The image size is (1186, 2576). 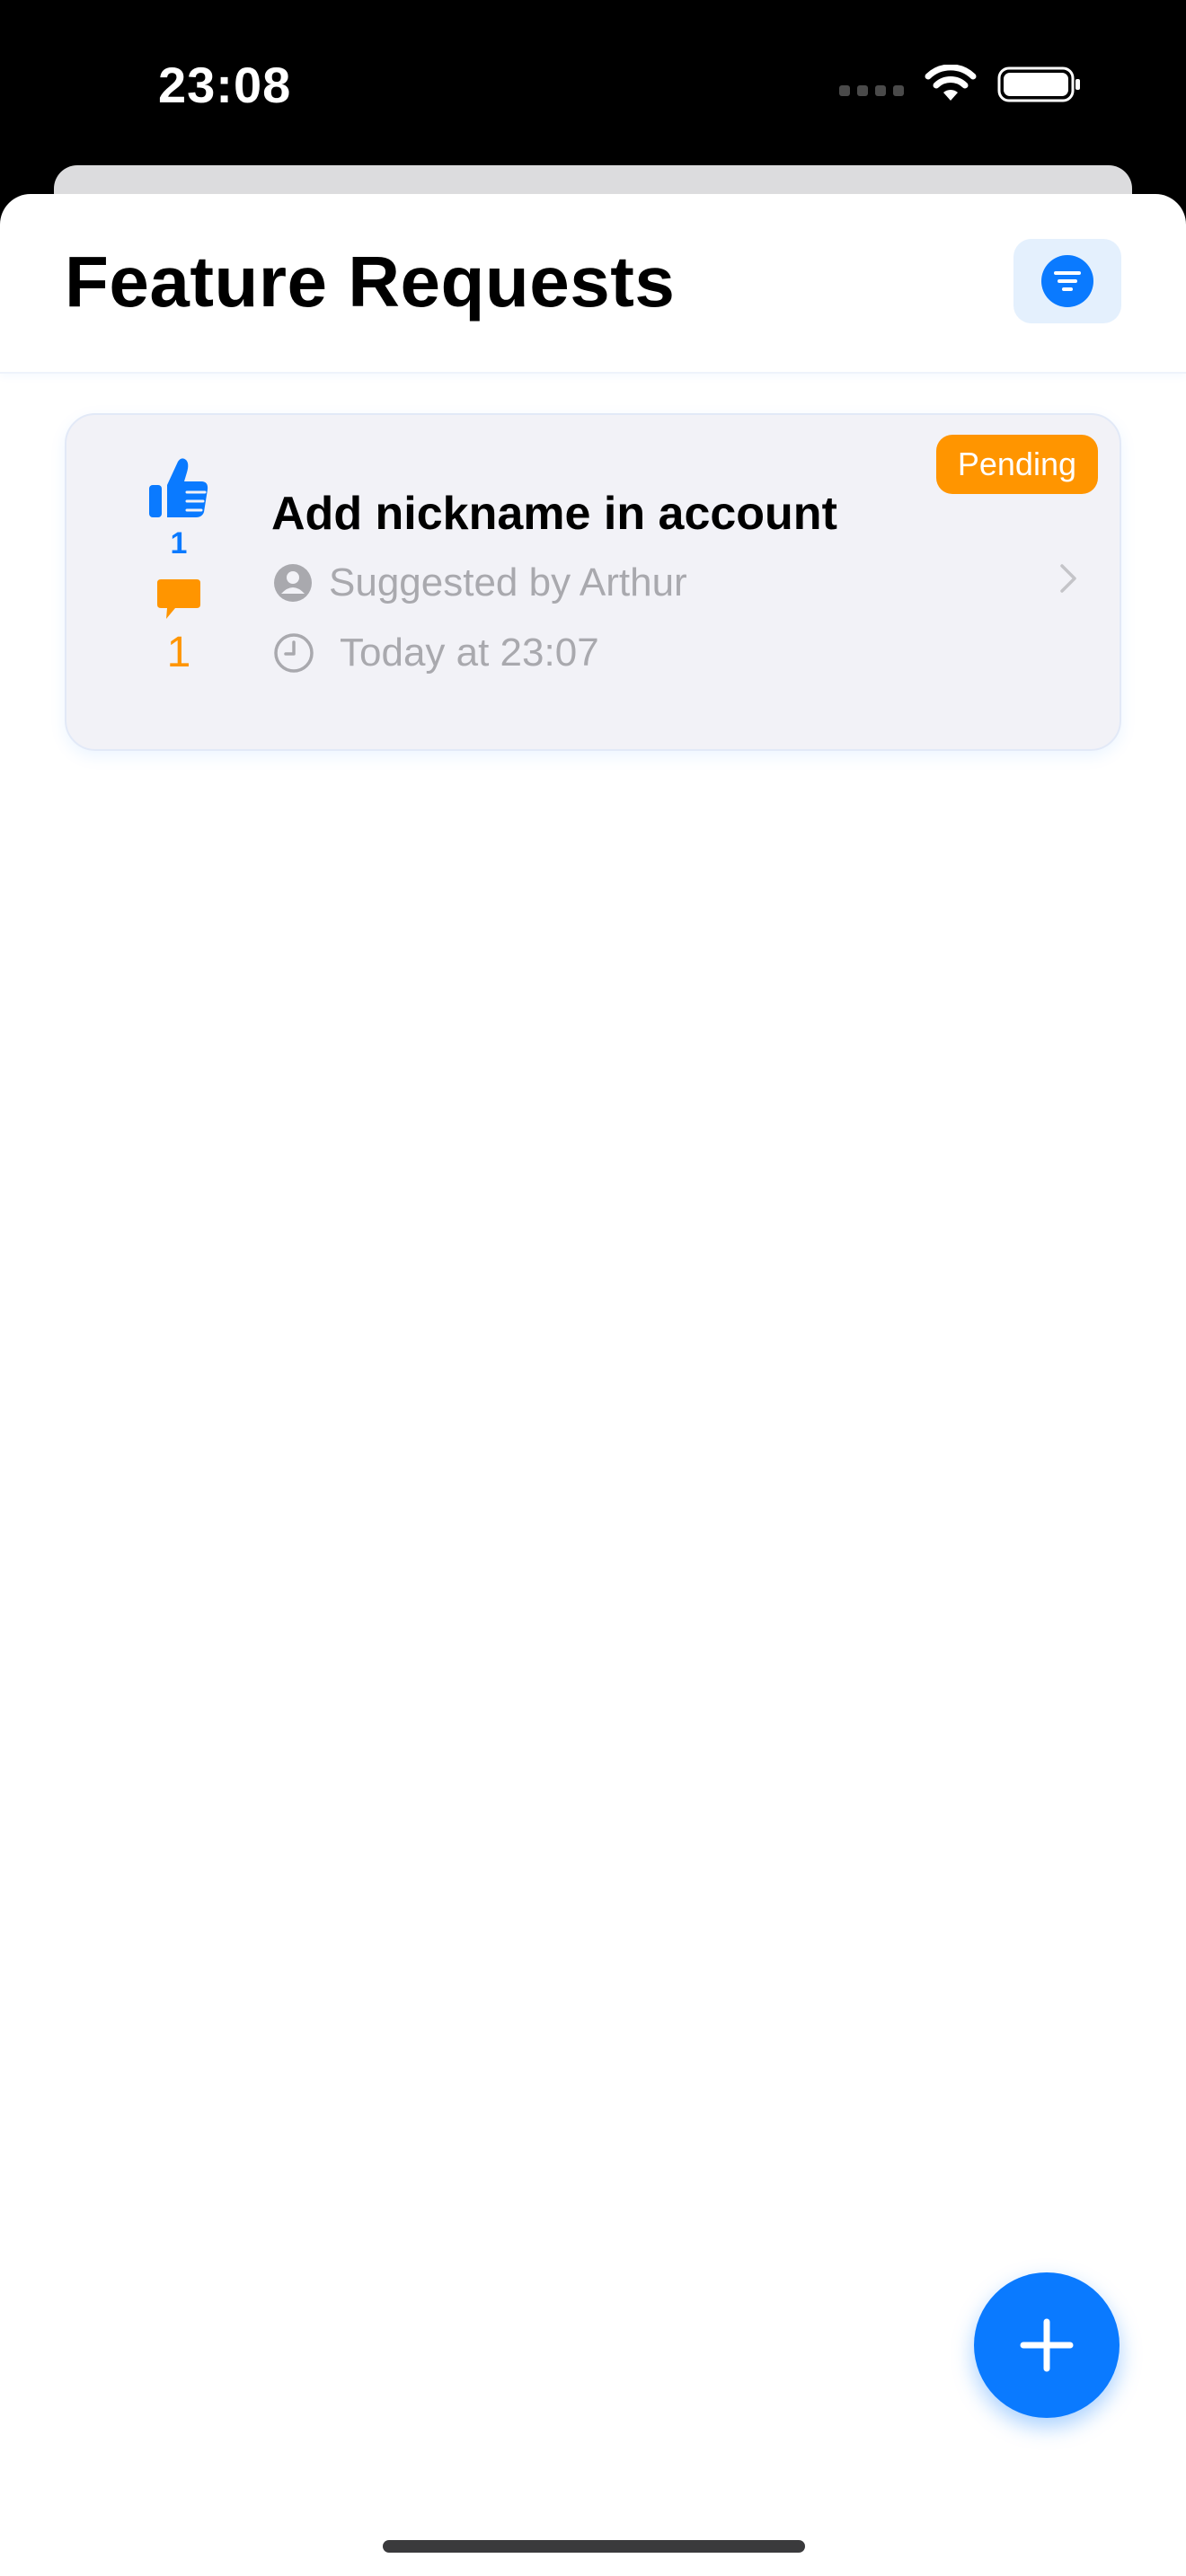 I want to click on status-bar: 23:08, so click(x=593, y=85).